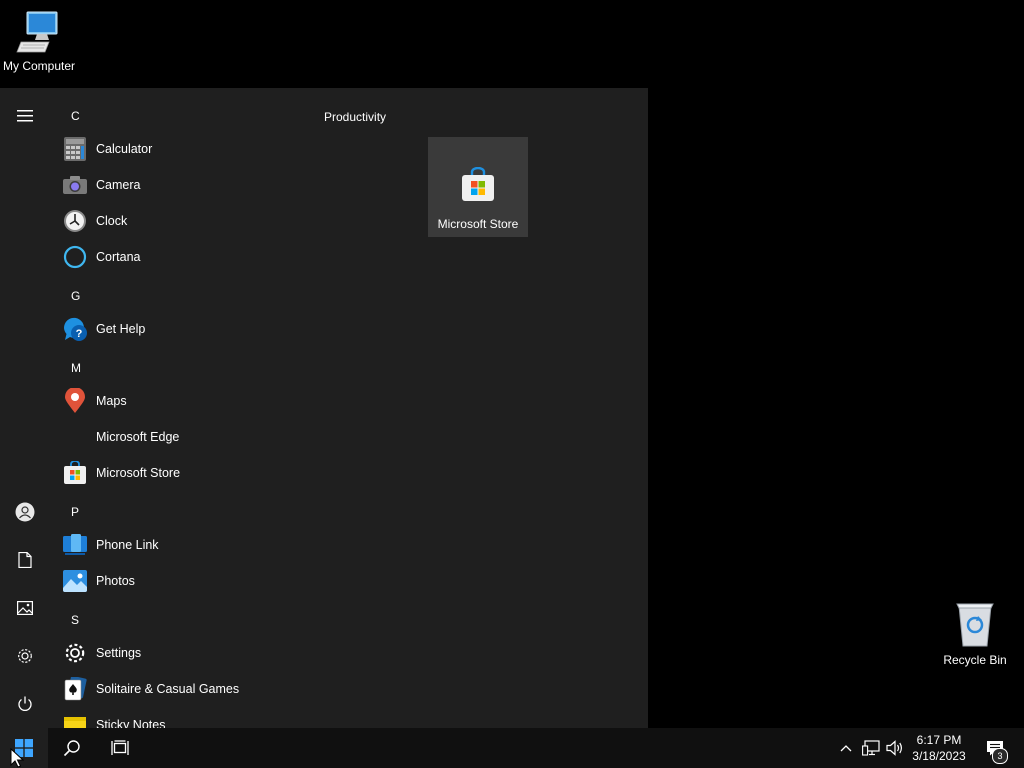  I want to click on app-label: Clock, so click(112, 221).